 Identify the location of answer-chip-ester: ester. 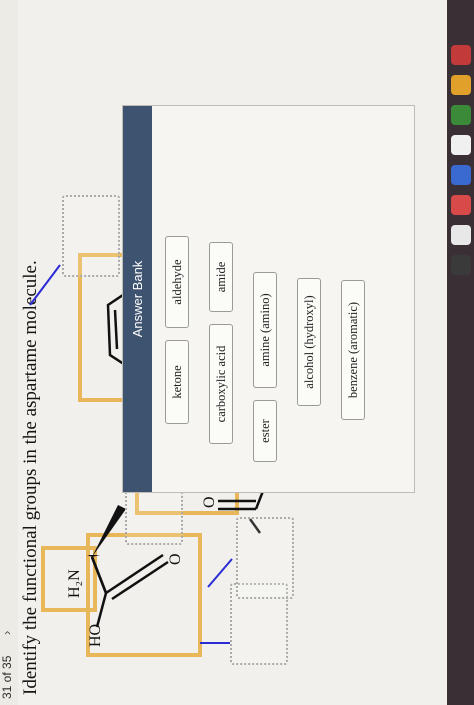
(265, 431).